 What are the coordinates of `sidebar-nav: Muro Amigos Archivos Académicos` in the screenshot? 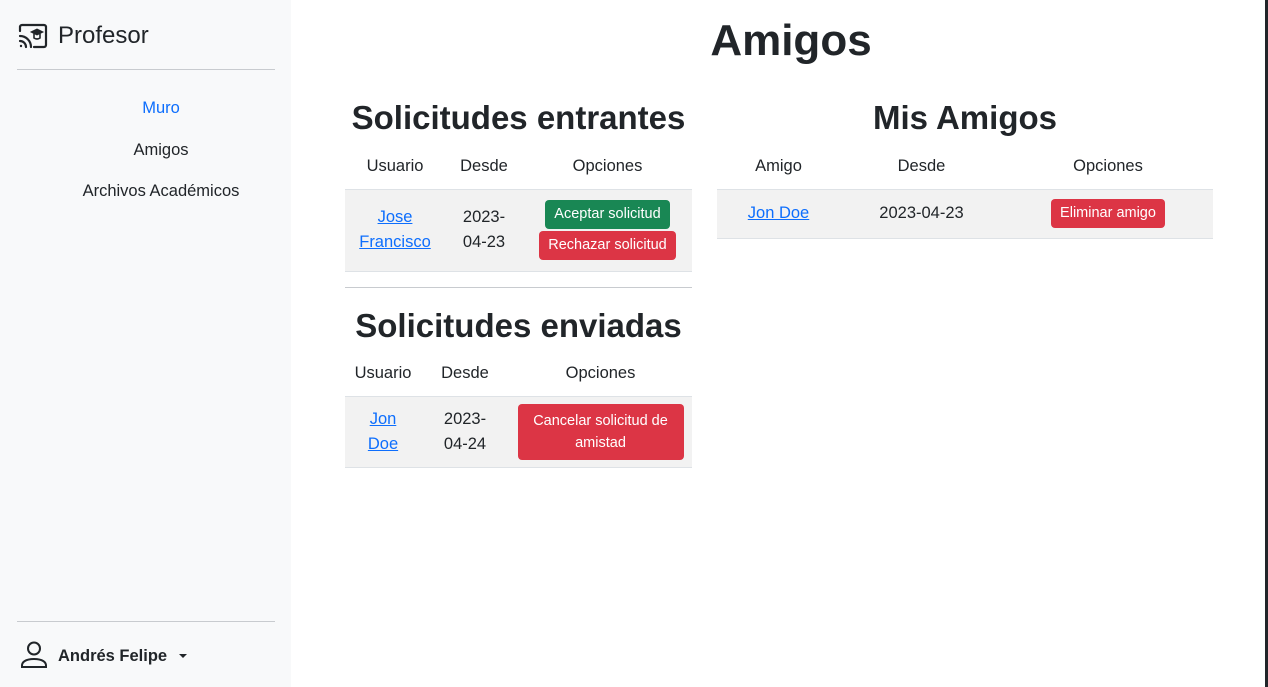 It's located at (161, 150).